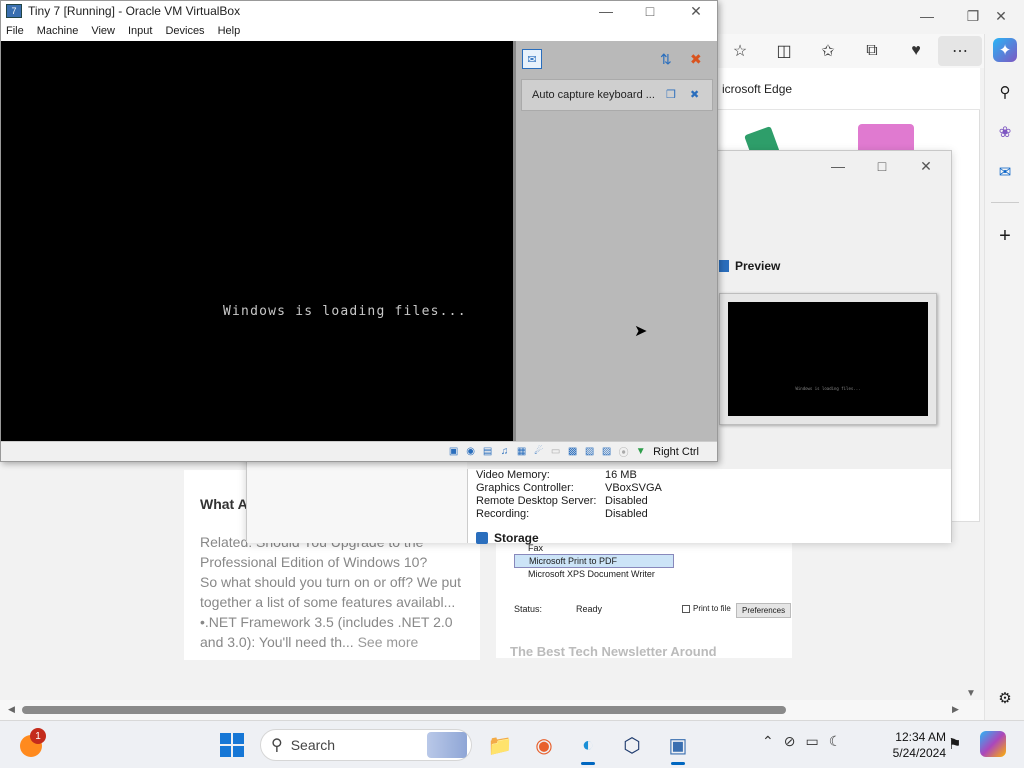 The width and height of the screenshot is (1024, 768). Describe the element at coordinates (538, 451) in the screenshot. I see `usb-icon: ☄` at that location.